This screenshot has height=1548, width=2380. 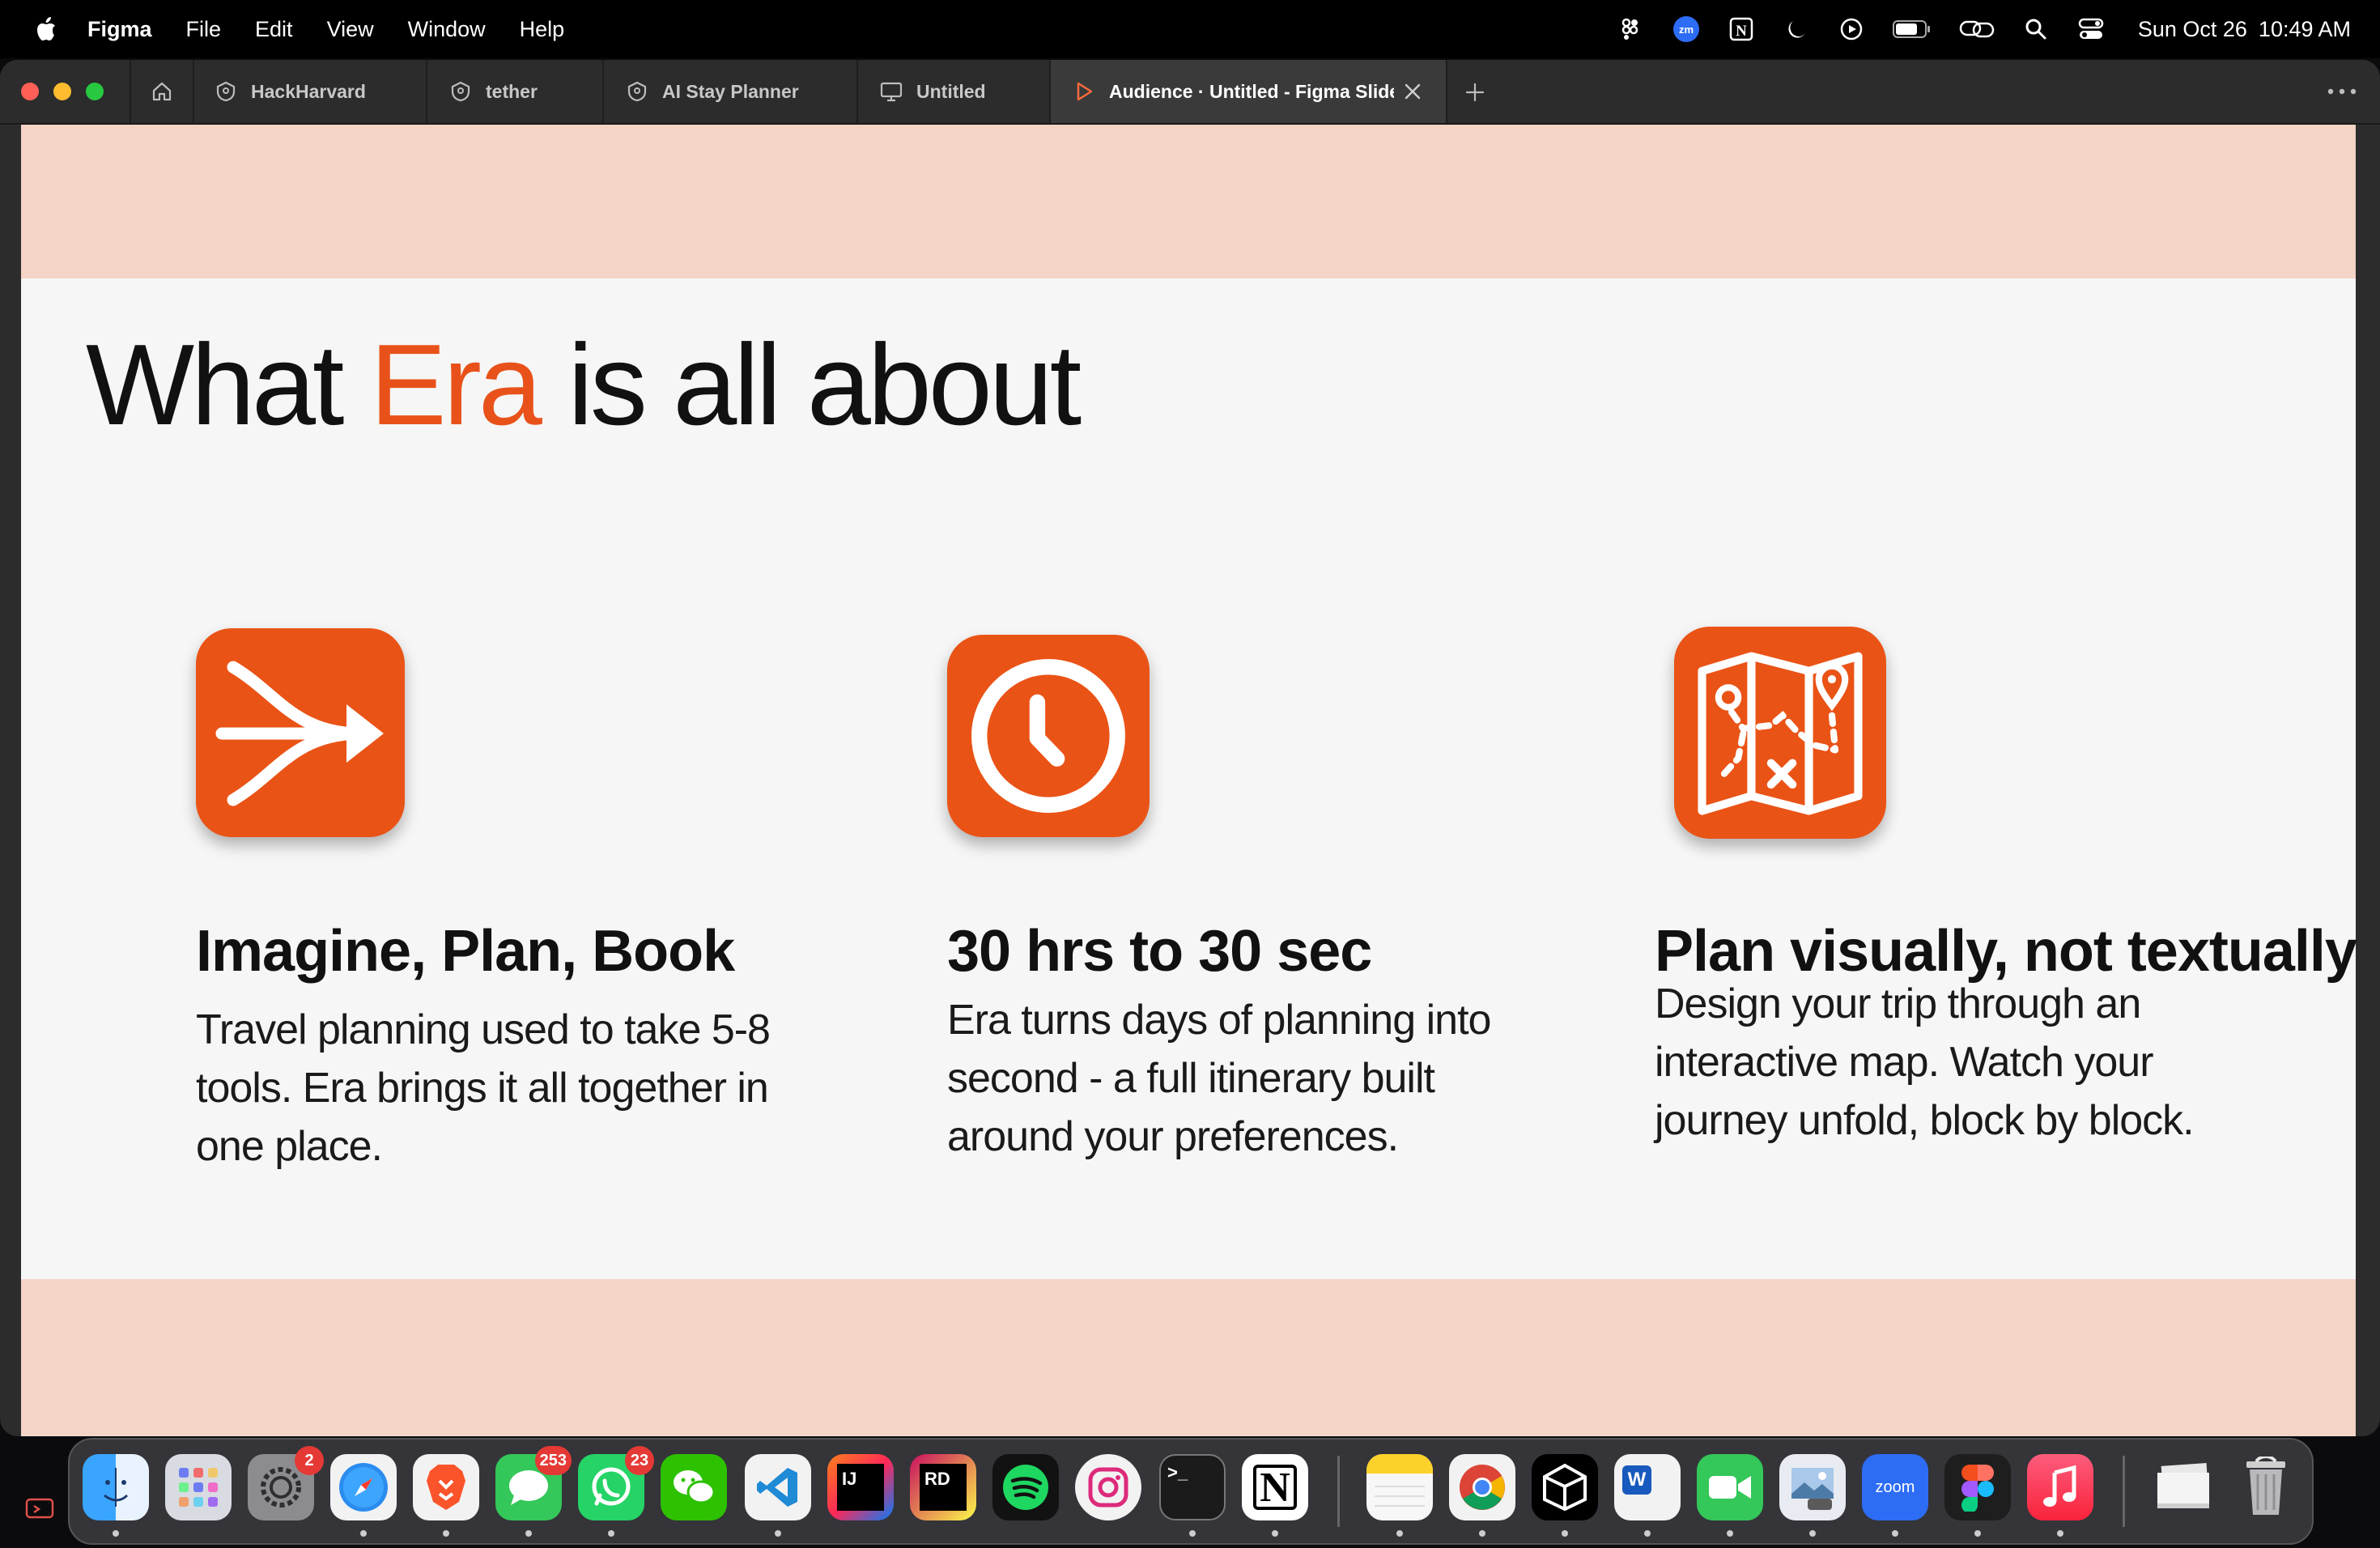 What do you see at coordinates (483, 1030) in the screenshot?
I see `description-line: Travel planning used to take 5-8` at bounding box center [483, 1030].